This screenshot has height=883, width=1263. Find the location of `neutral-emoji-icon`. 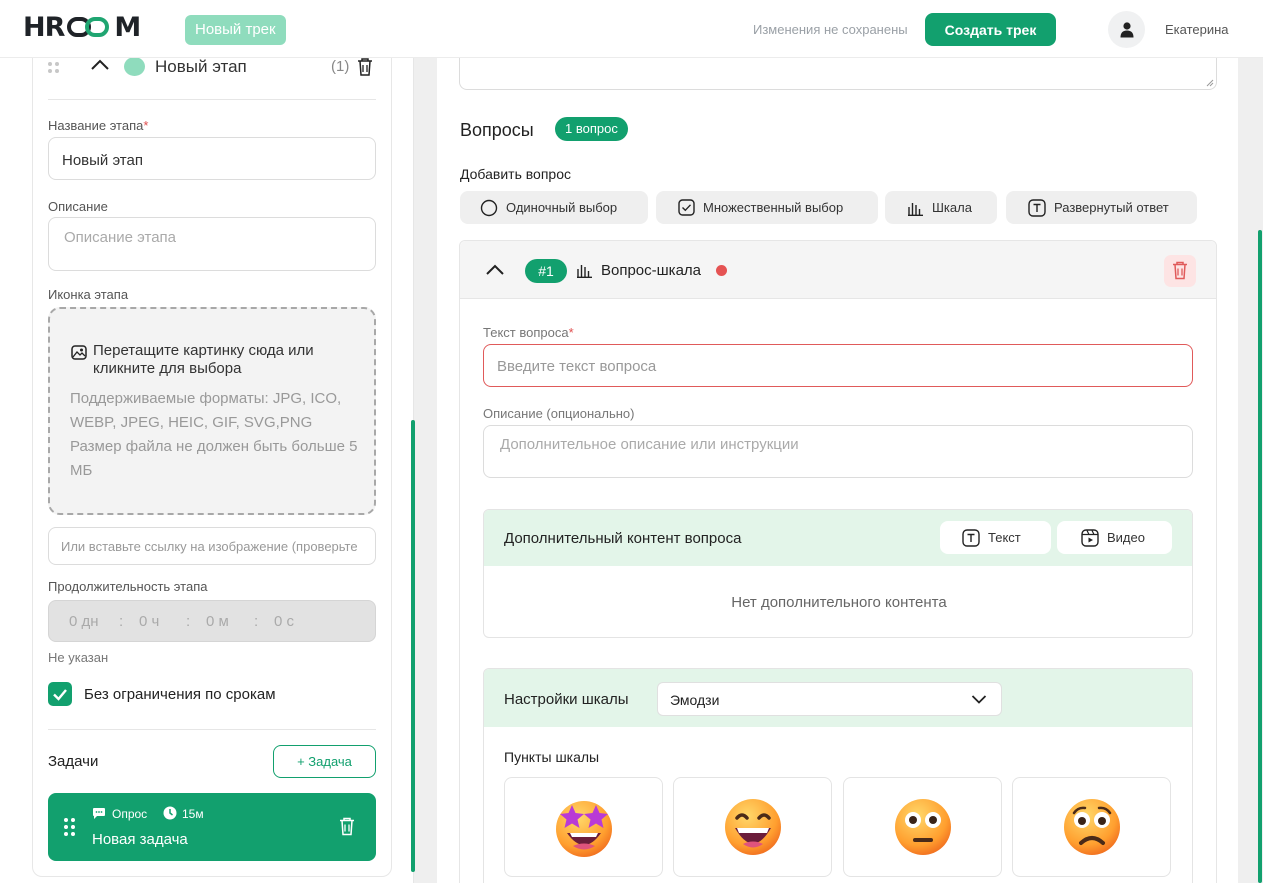

neutral-emoji-icon is located at coordinates (922, 827).